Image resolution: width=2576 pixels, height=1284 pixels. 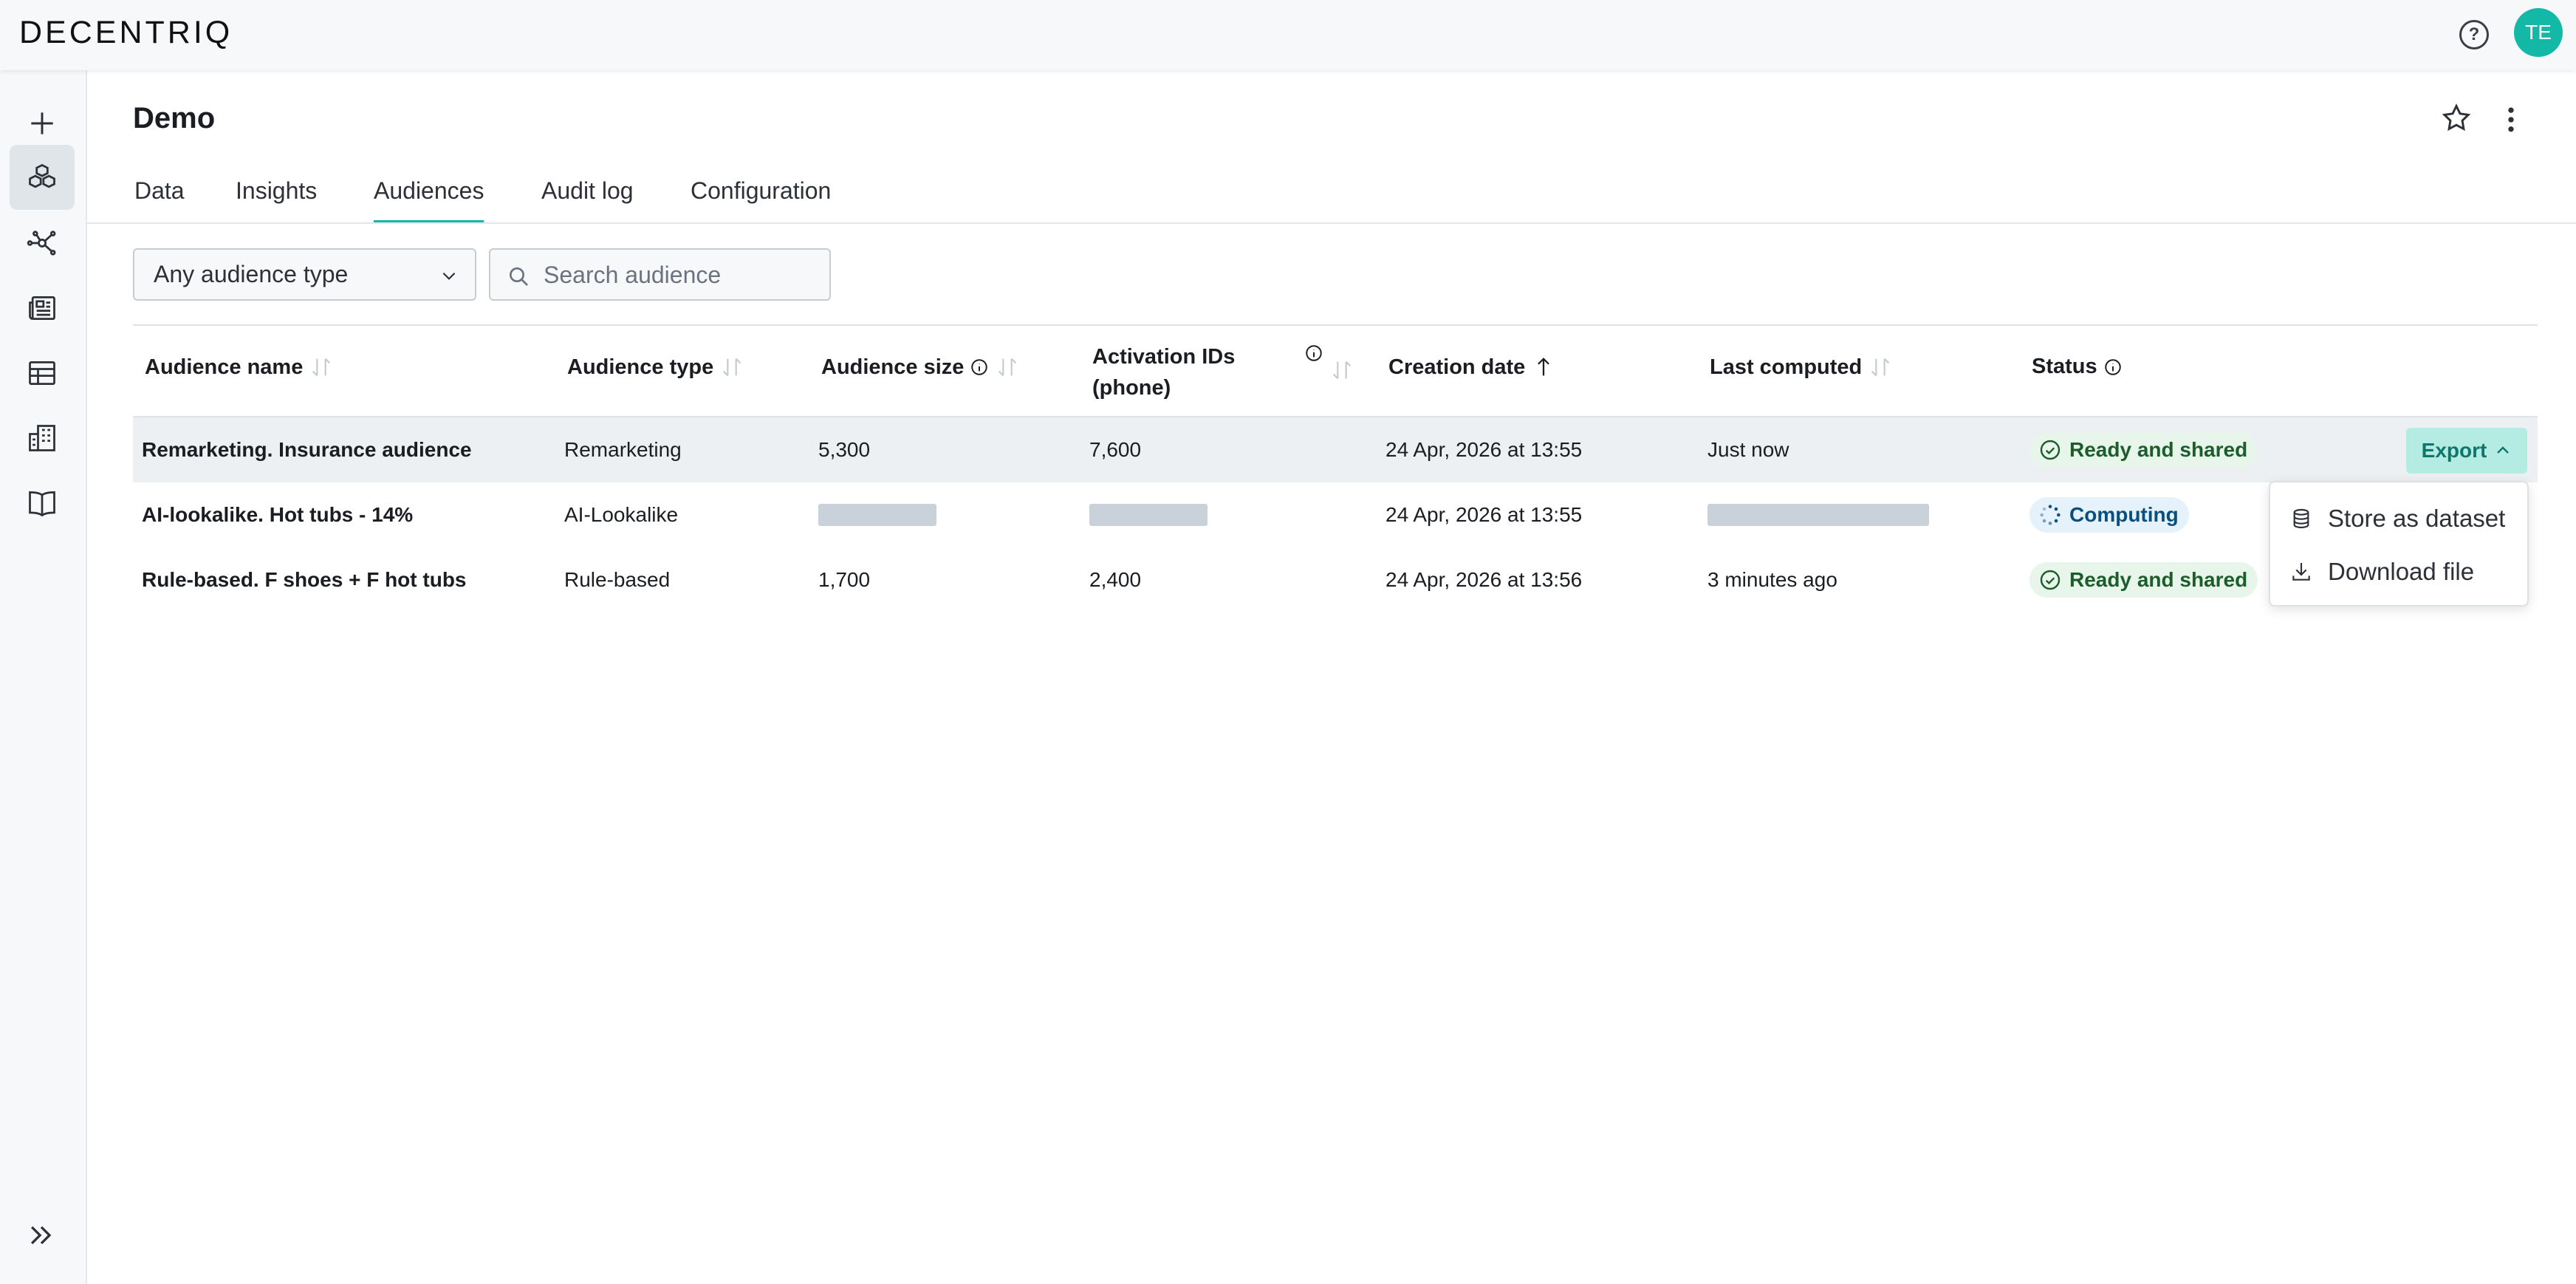 What do you see at coordinates (1164, 357) in the screenshot?
I see `column-label: Activation IDs` at bounding box center [1164, 357].